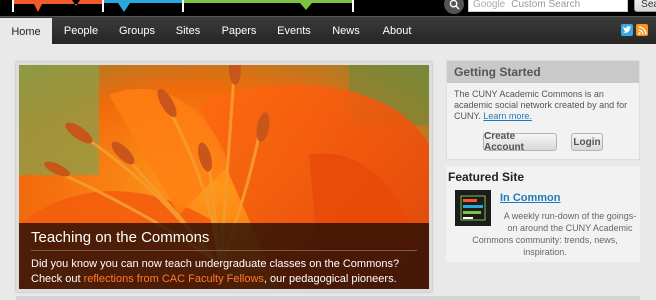  What do you see at coordinates (346, 31) in the screenshot?
I see `nav-item-news: News` at bounding box center [346, 31].